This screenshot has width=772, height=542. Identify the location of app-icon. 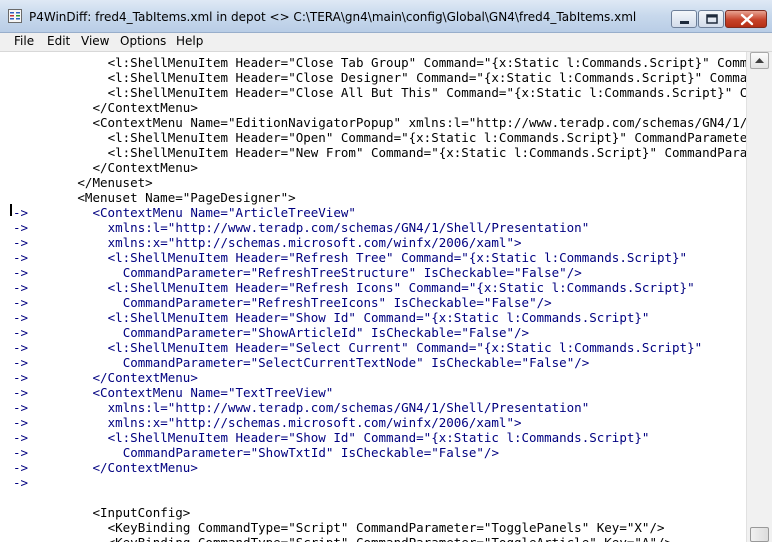
(15, 16).